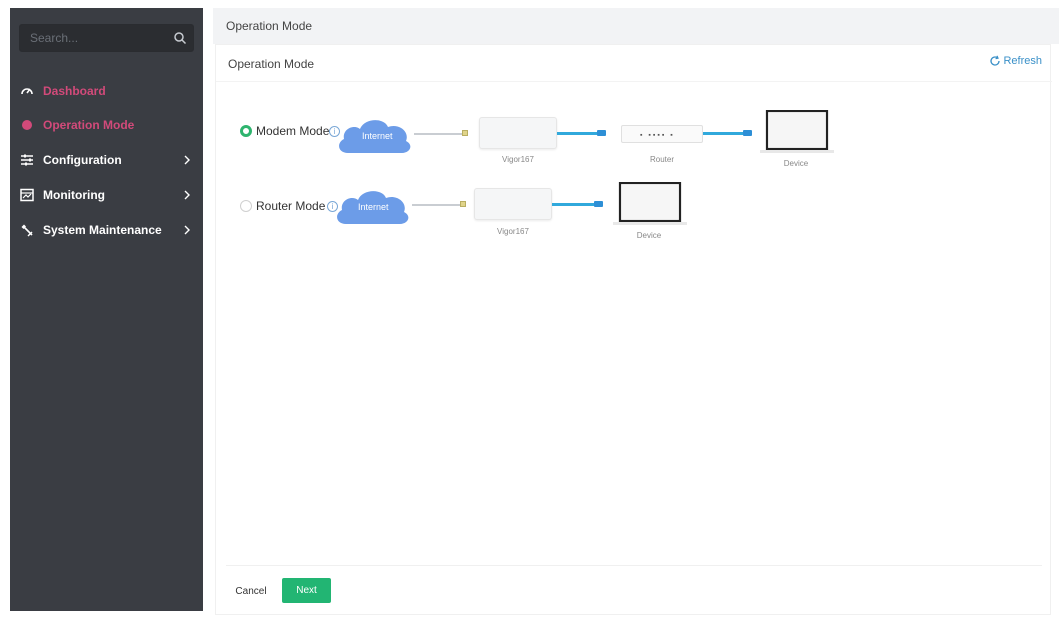 The height and width of the screenshot is (621, 1059). What do you see at coordinates (92, 38) in the screenshot?
I see `search-input` at bounding box center [92, 38].